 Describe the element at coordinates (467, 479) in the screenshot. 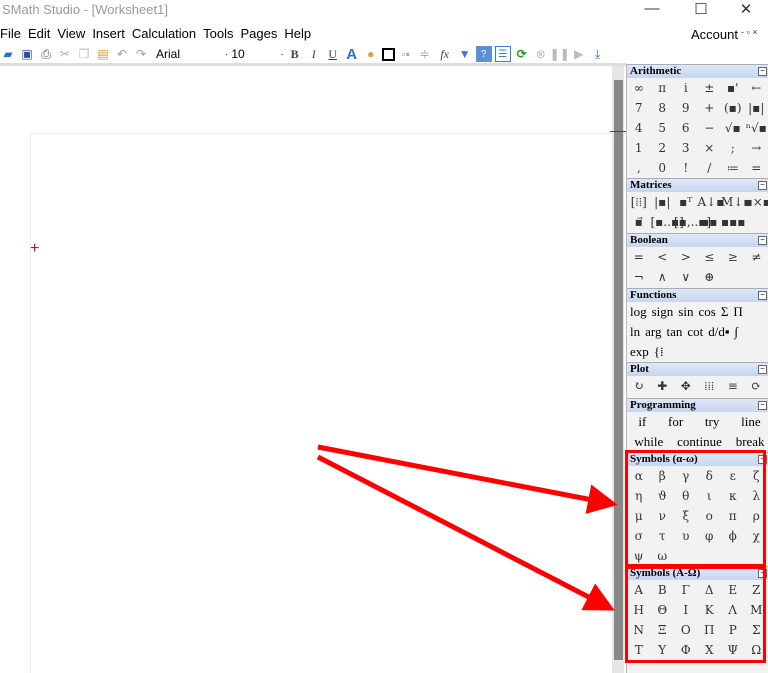

I see `arrow-to-lowercase-symbols` at that location.